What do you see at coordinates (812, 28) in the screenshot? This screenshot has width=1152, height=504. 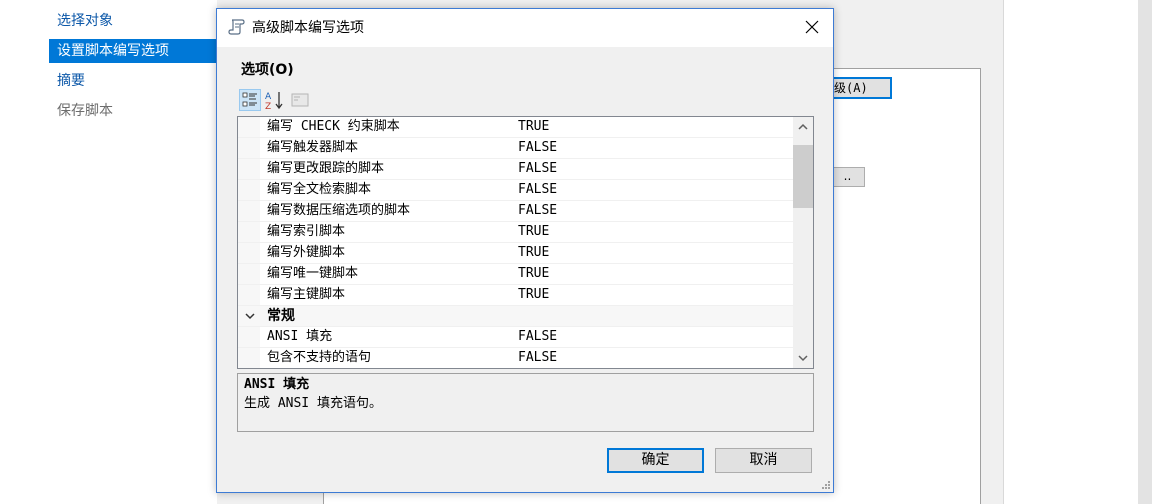 I see `close-icon` at bounding box center [812, 28].